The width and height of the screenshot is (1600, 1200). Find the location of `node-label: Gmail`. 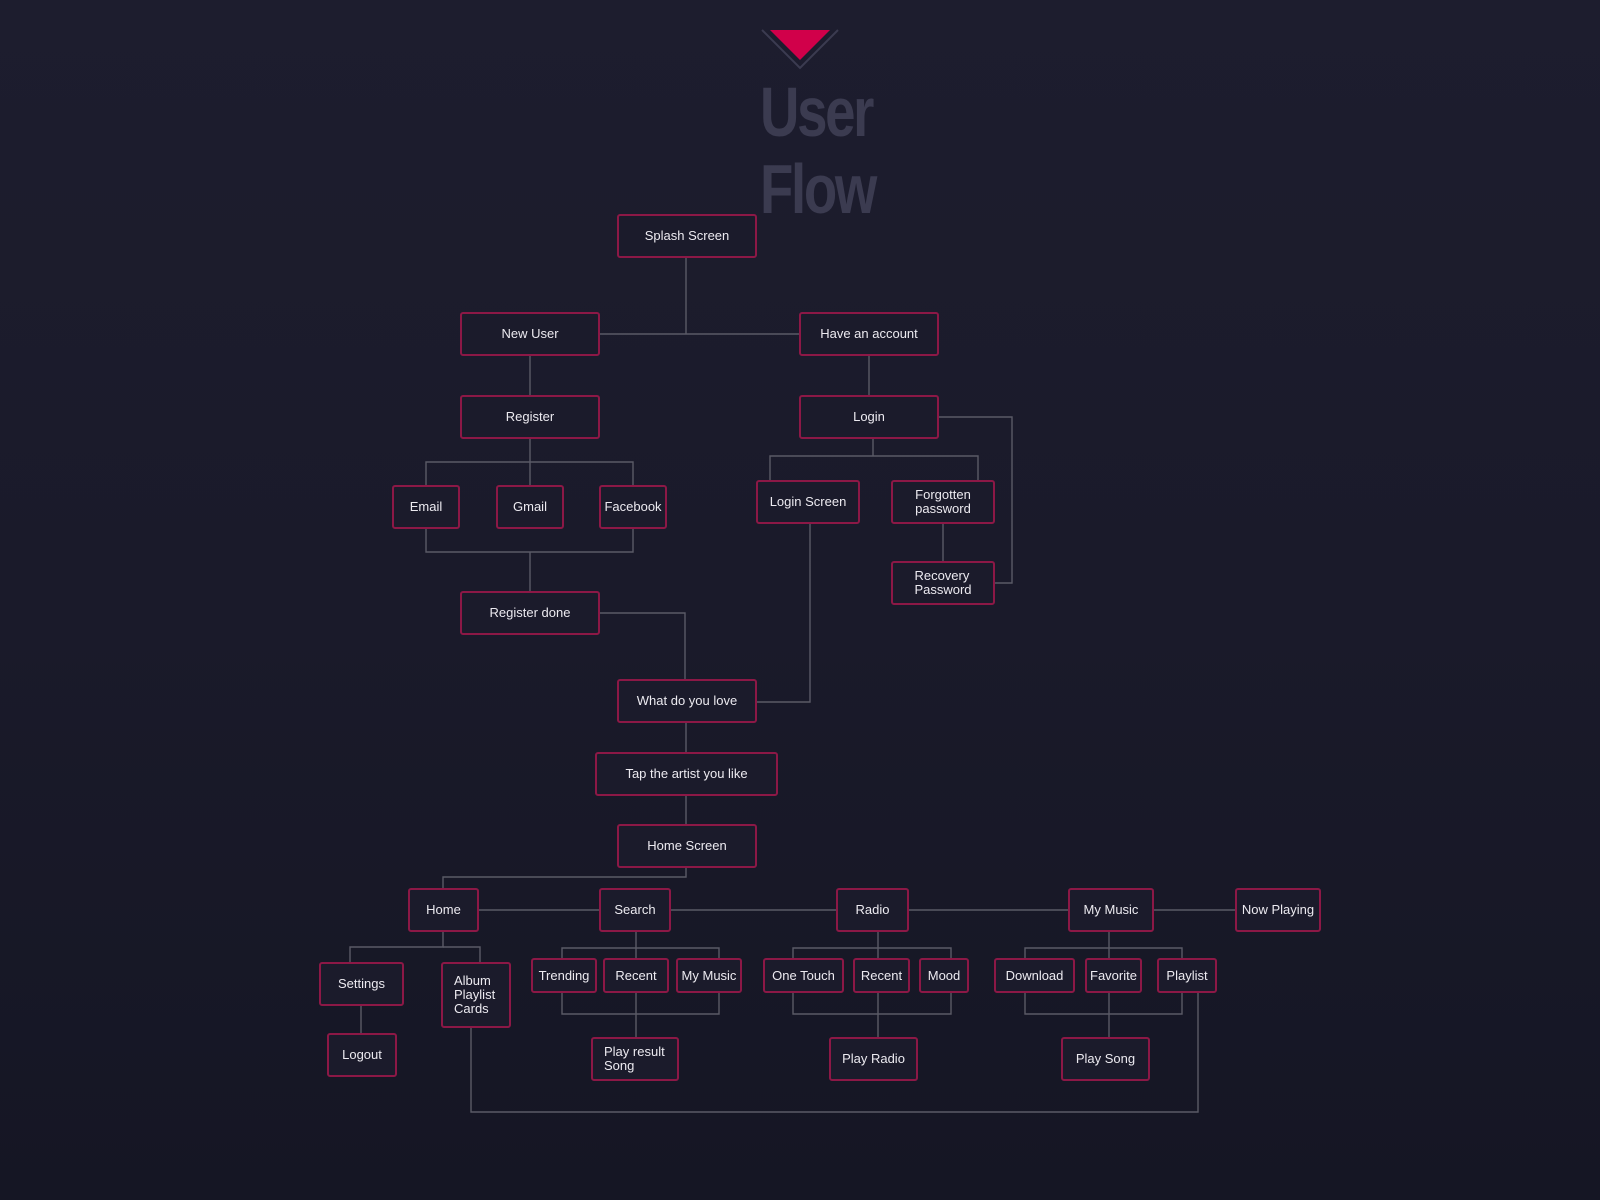

node-label: Gmail is located at coordinates (530, 506).